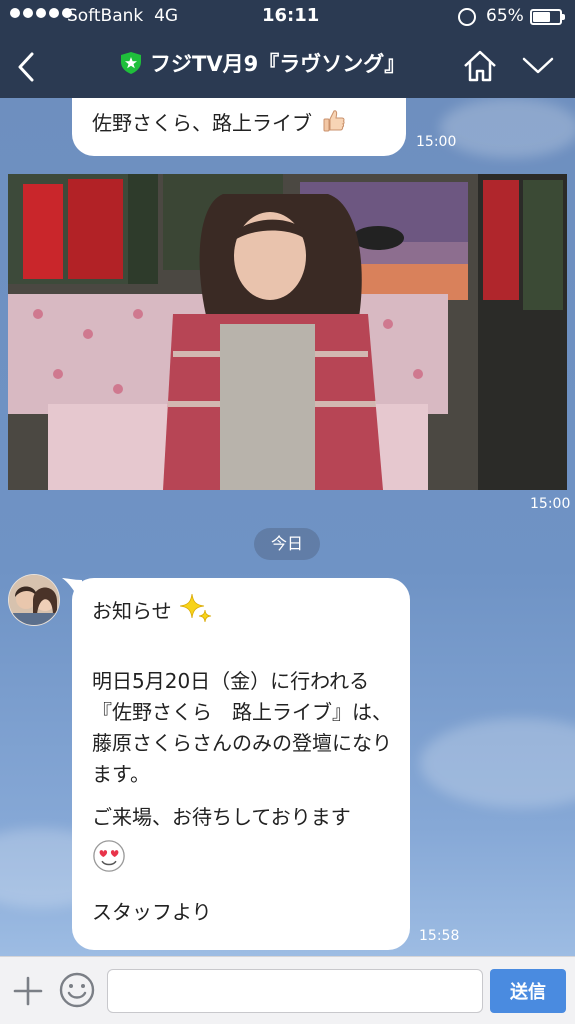 This screenshot has width=575, height=1024. What do you see at coordinates (242, 856) in the screenshot?
I see `heart-eyes-emoji-icon` at bounding box center [242, 856].